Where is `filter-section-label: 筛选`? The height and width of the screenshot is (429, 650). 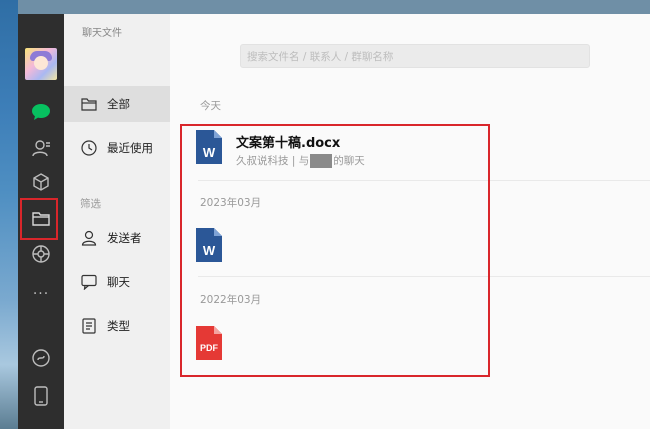 filter-section-label: 筛选 is located at coordinates (90, 204).